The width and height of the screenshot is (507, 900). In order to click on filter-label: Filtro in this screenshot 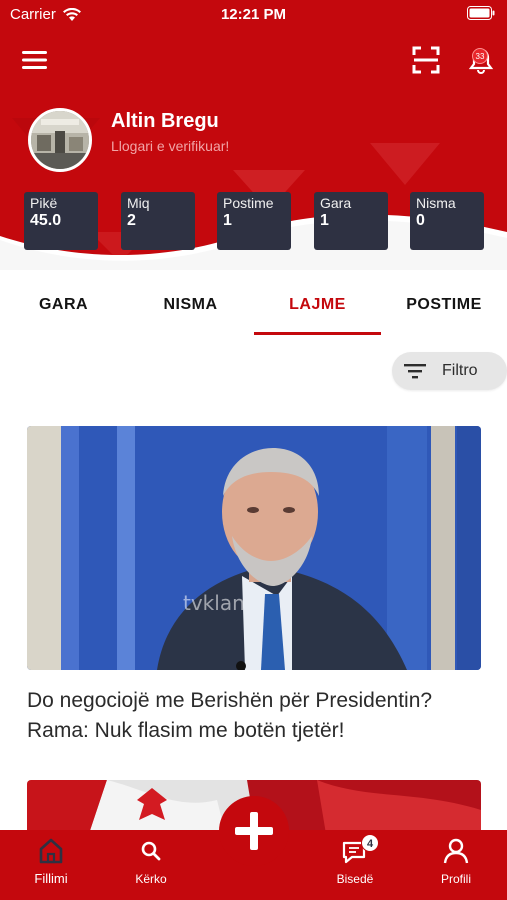, I will do `click(460, 370)`.